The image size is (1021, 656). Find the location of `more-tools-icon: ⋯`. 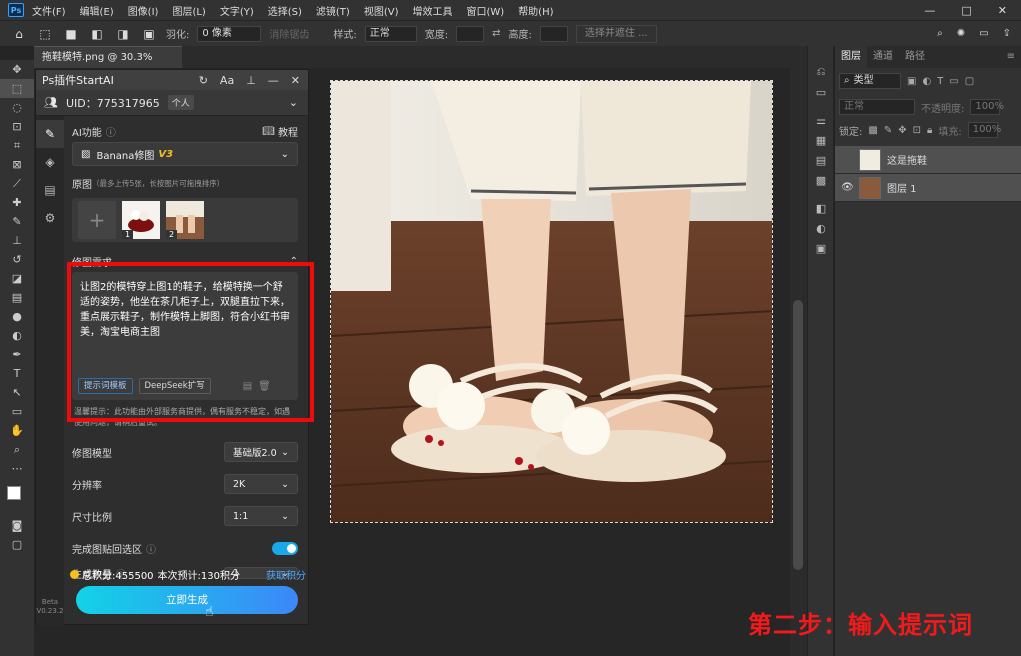

more-tools-icon: ⋯ is located at coordinates (17, 468).